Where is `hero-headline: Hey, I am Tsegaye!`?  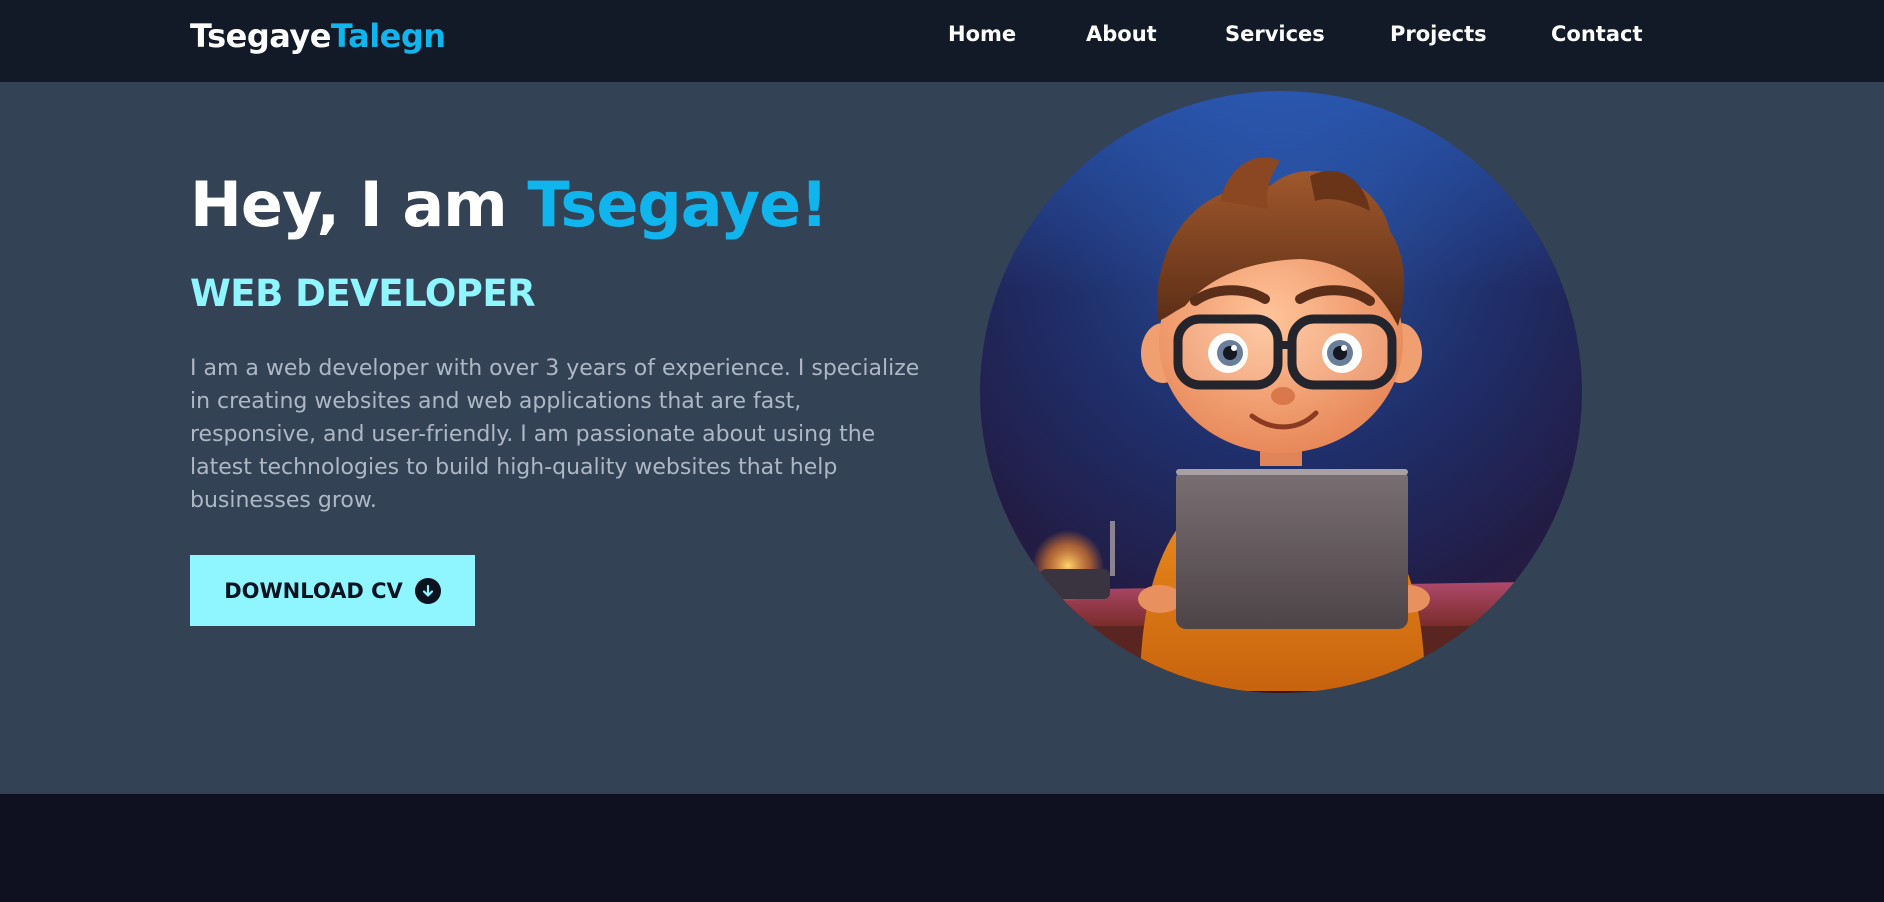
hero-headline: Hey, I am Tsegaye! is located at coordinates (509, 204).